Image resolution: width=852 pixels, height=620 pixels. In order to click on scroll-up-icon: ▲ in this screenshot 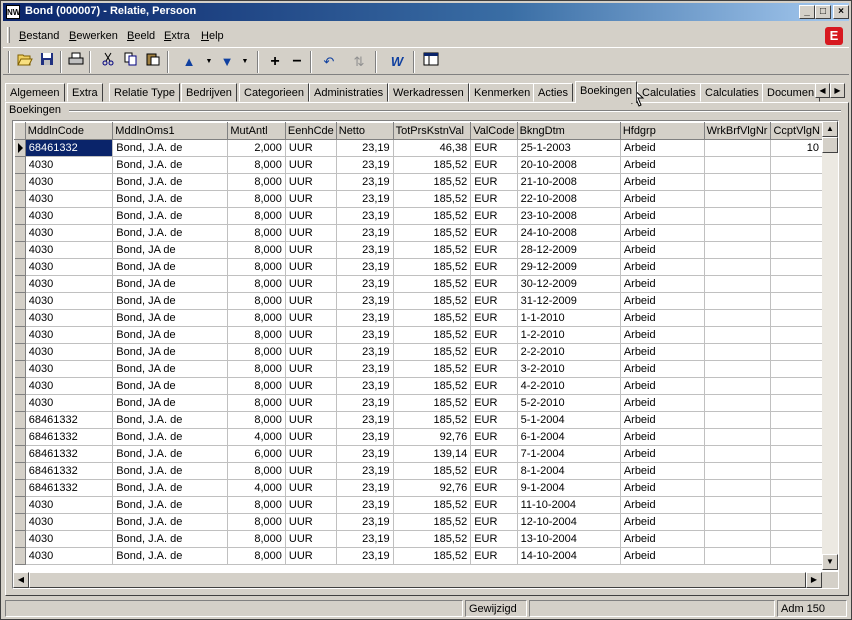, I will do `click(830, 129)`.